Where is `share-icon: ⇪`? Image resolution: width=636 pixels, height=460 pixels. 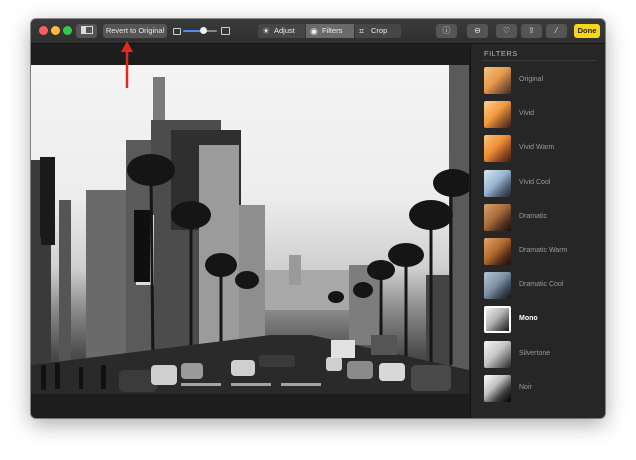 share-icon: ⇪ is located at coordinates (531, 30).